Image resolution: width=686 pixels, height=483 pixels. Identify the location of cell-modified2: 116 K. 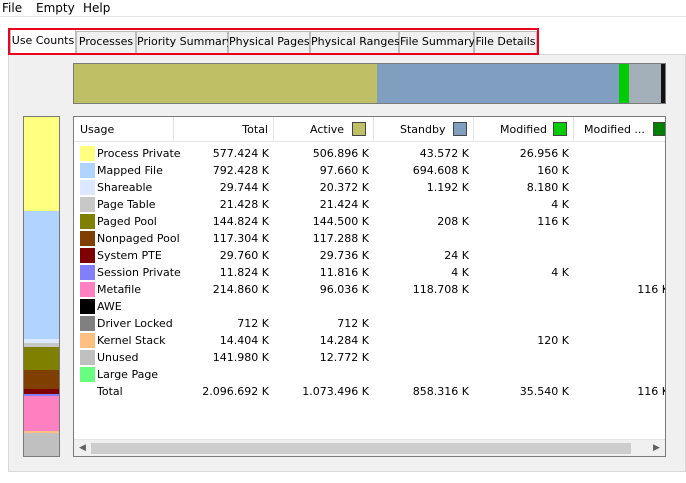
(651, 289).